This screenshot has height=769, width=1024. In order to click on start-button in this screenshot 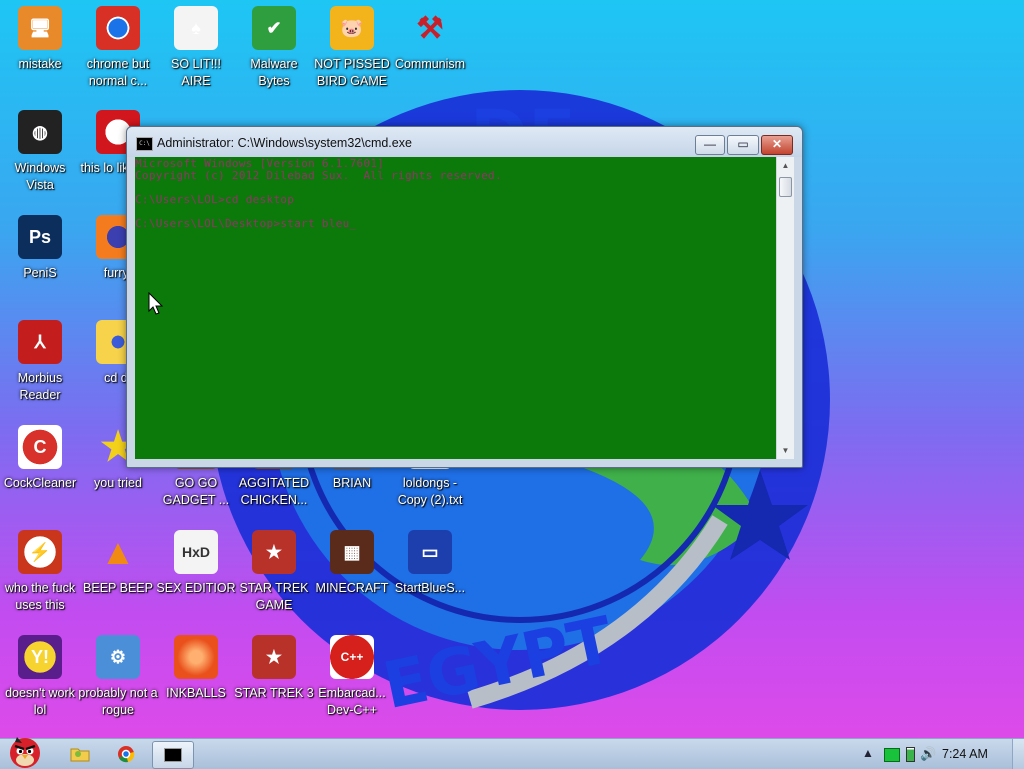, I will do `click(25, 750)`.